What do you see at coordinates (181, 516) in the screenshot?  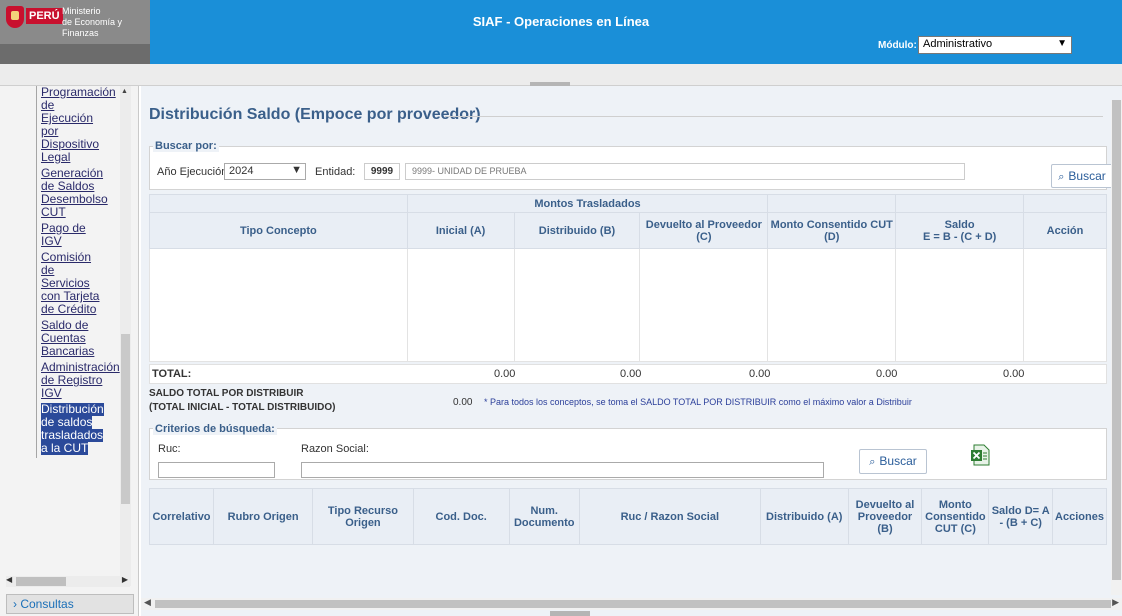 I see `col-correlativo: Correlativo` at bounding box center [181, 516].